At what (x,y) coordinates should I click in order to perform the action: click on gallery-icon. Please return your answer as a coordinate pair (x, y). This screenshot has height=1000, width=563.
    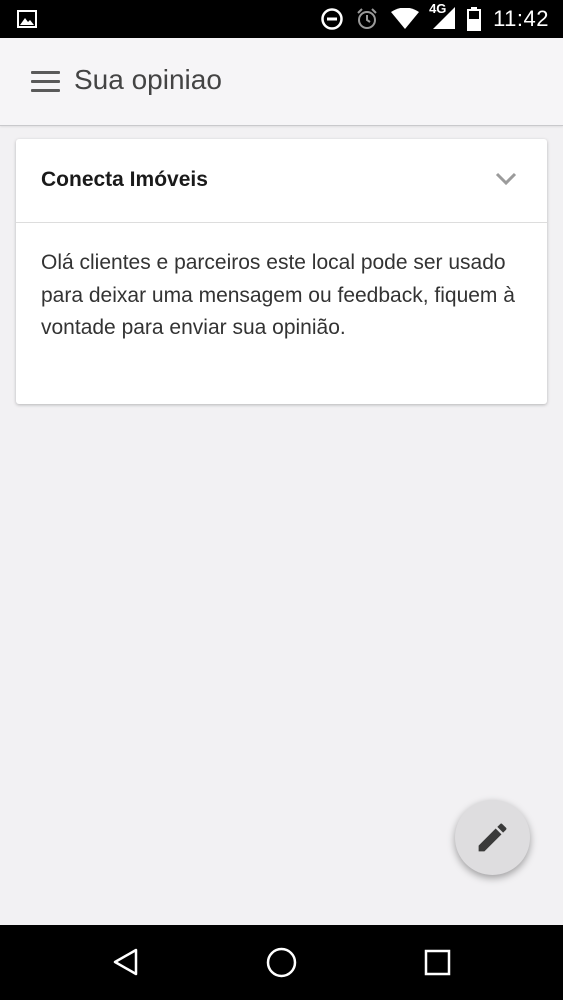
    Looking at the image, I should click on (27, 19).